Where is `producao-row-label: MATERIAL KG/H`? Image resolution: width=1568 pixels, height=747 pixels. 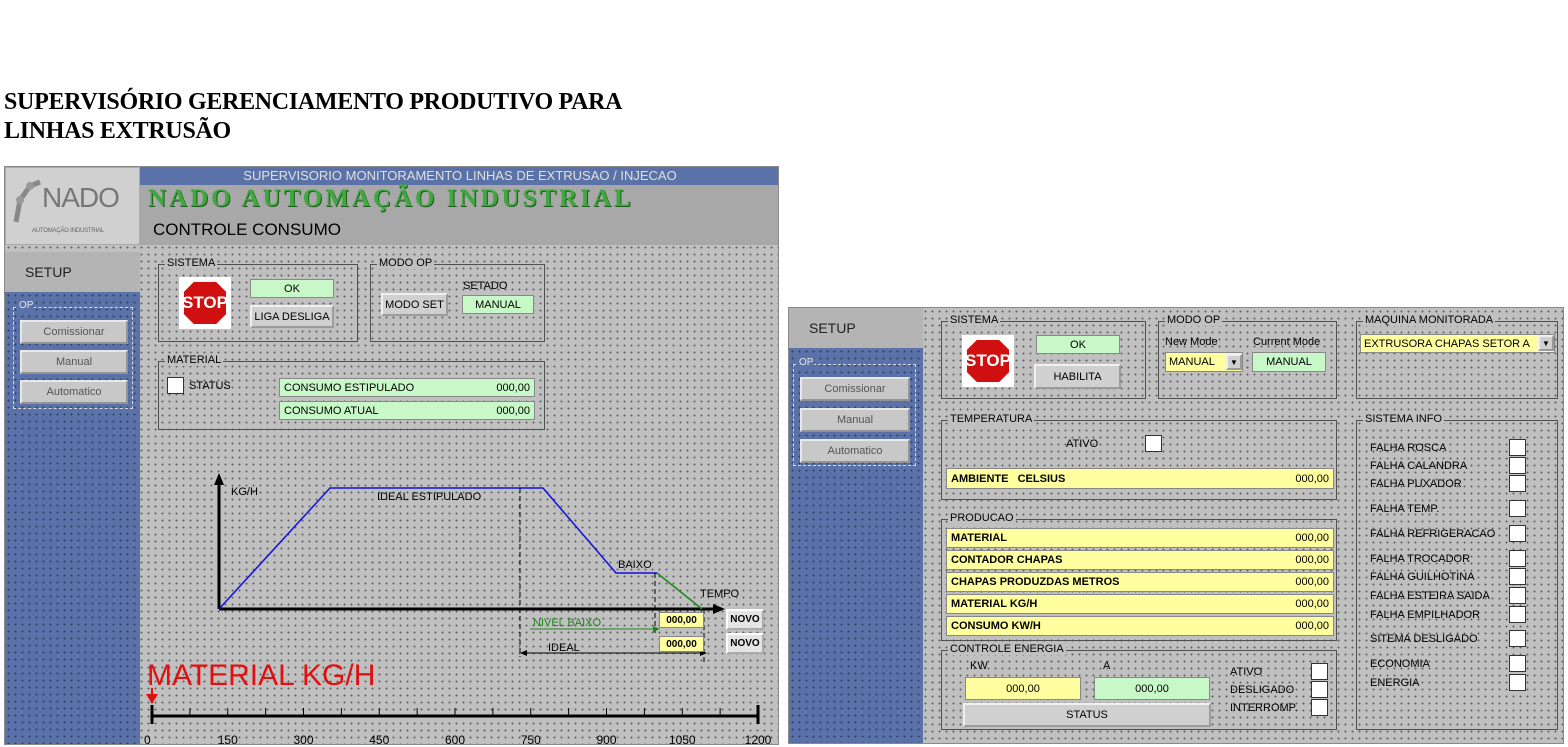 producao-row-label: MATERIAL KG/H is located at coordinates (994, 604).